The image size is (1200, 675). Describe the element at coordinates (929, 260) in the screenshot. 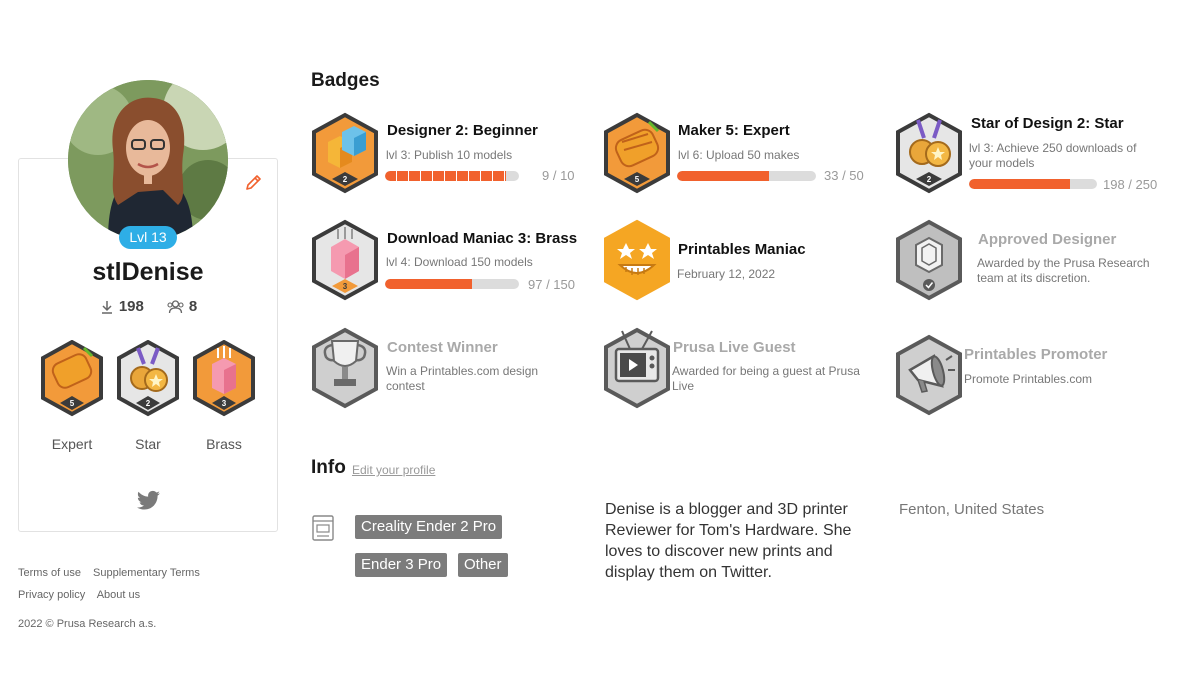

I see `approved-cube-icon` at that location.